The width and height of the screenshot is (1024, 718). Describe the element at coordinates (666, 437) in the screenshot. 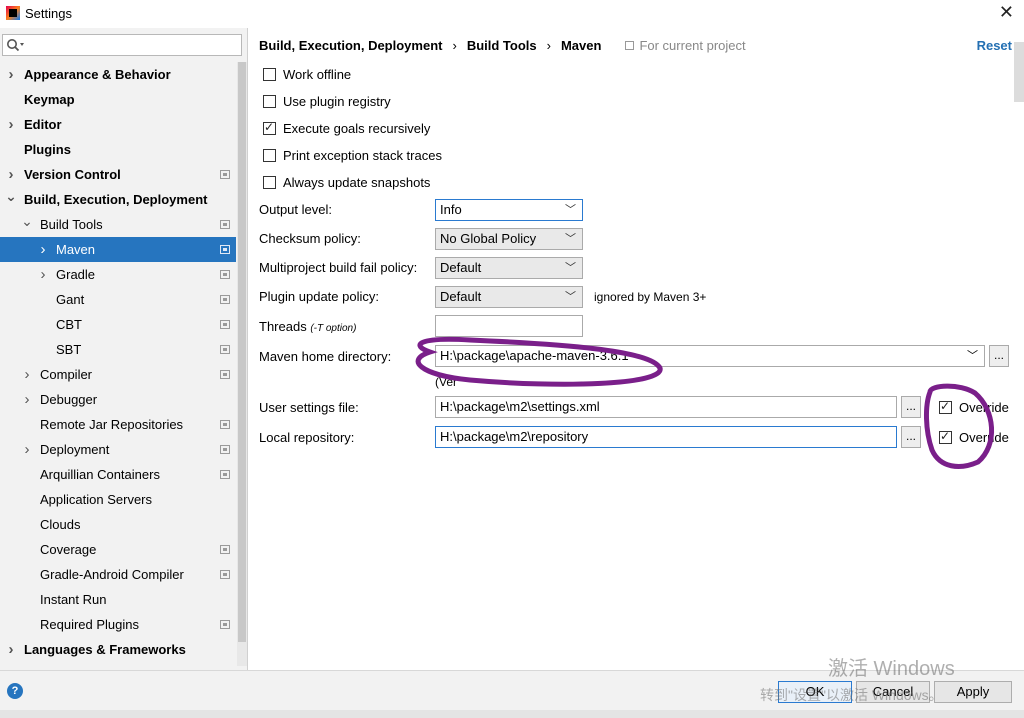

I see `local-repository-input: H:\package\m2\repository` at that location.